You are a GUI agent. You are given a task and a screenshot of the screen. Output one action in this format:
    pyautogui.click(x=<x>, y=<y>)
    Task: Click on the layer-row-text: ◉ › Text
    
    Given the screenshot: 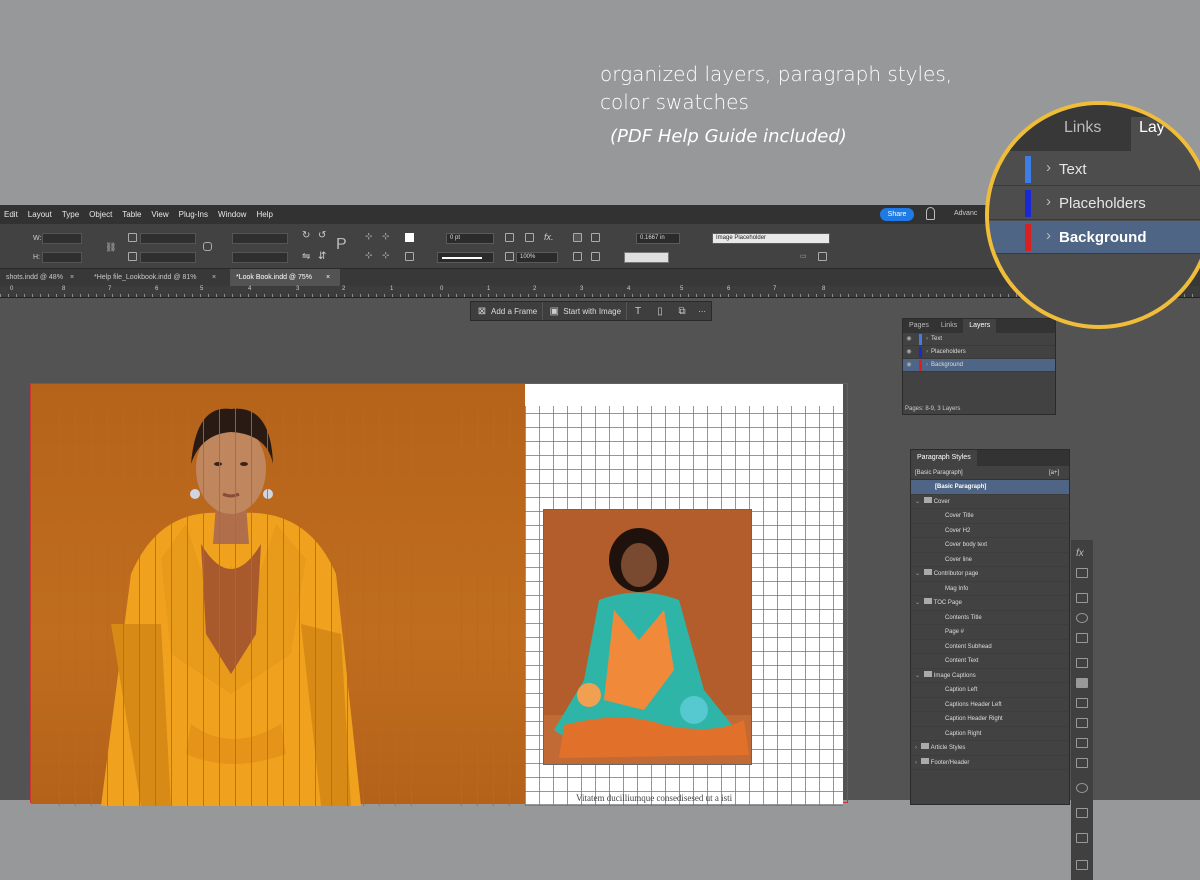 What is the action you would take?
    pyautogui.click(x=979, y=339)
    